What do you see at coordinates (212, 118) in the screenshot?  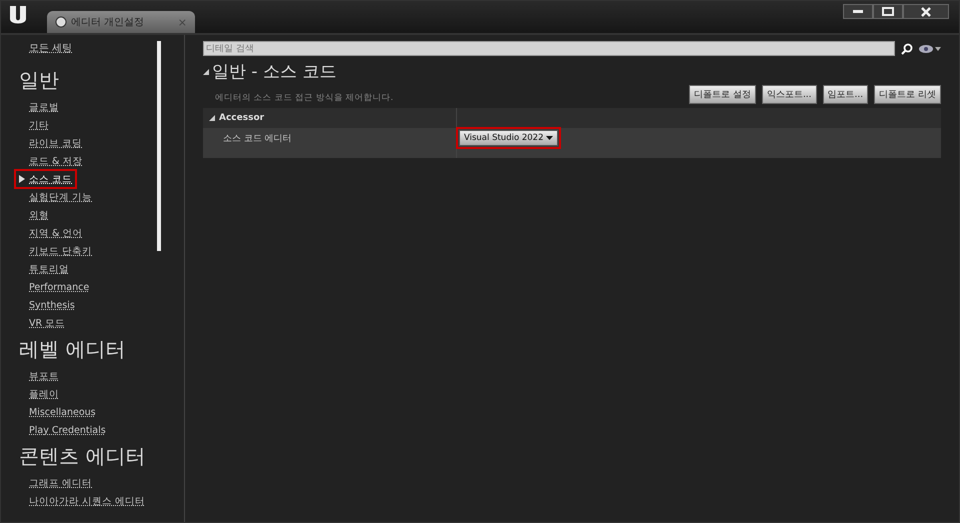 I see `expand-icon` at bounding box center [212, 118].